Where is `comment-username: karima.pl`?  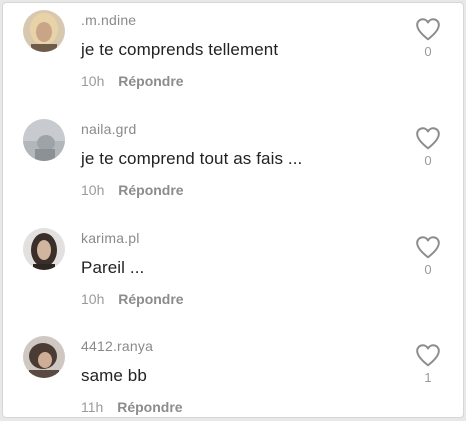 comment-username: karima.pl is located at coordinates (110, 238).